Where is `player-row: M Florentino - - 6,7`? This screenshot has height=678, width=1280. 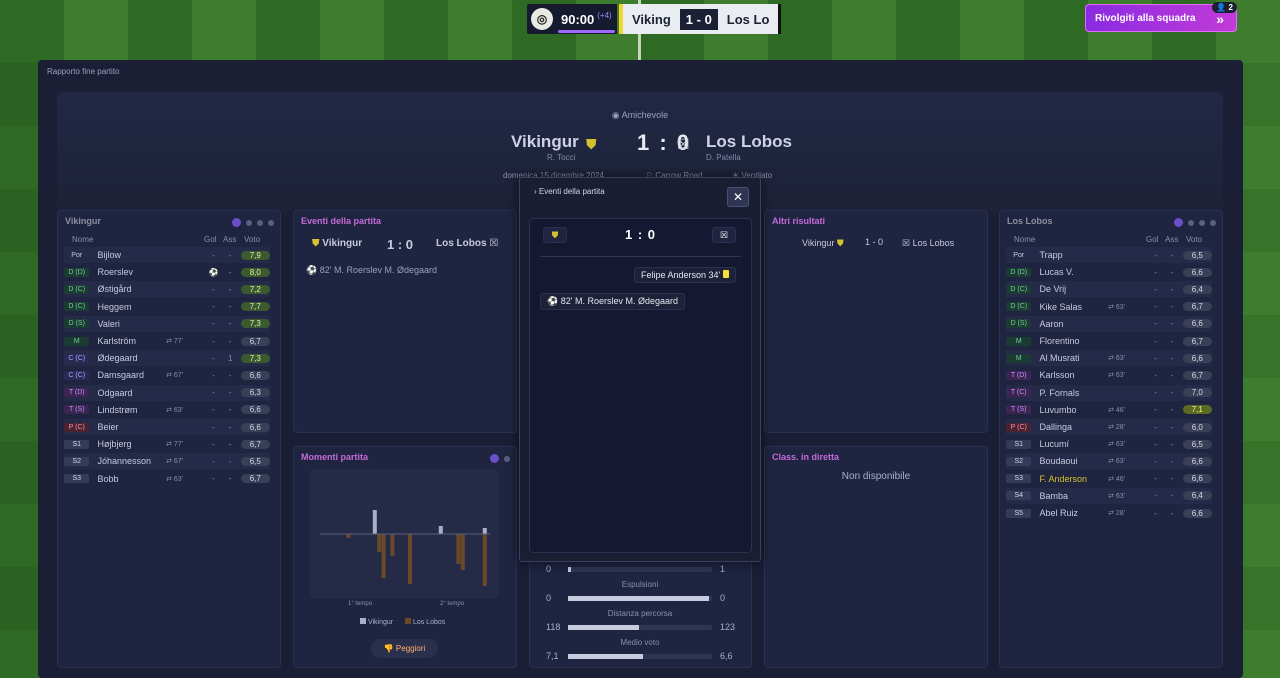 player-row: M Florentino - - 6,7 is located at coordinates (1109, 341).